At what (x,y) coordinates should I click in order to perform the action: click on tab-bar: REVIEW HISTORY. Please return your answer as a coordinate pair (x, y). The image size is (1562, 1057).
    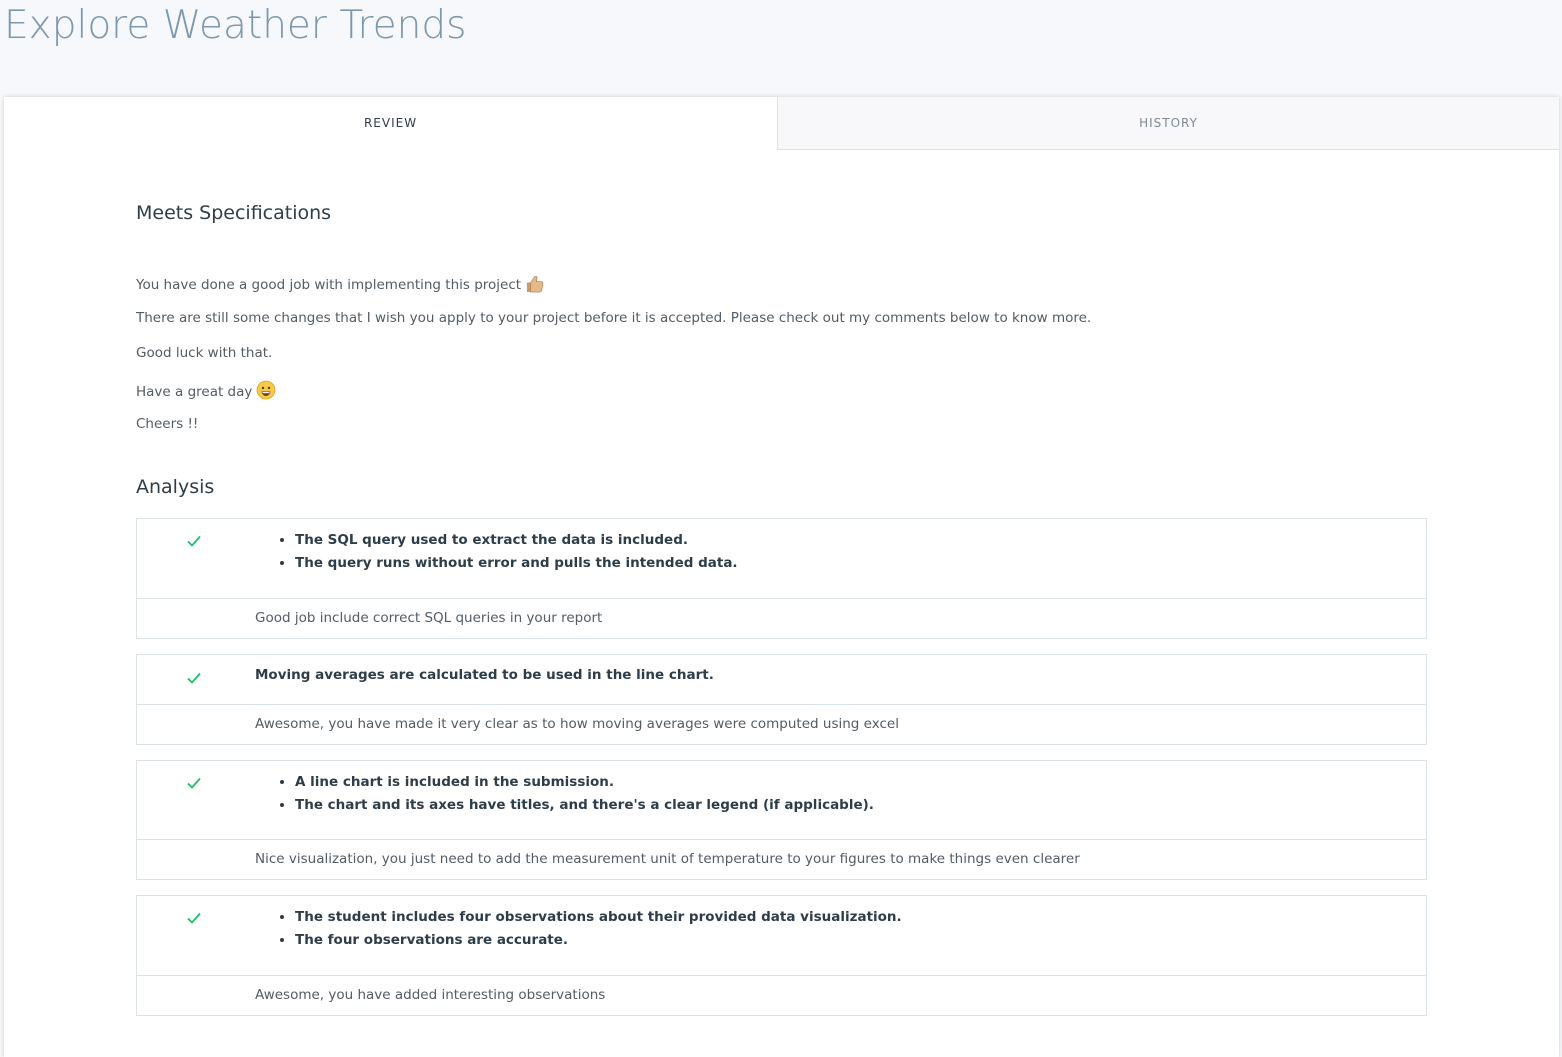
    Looking at the image, I should click on (781, 123).